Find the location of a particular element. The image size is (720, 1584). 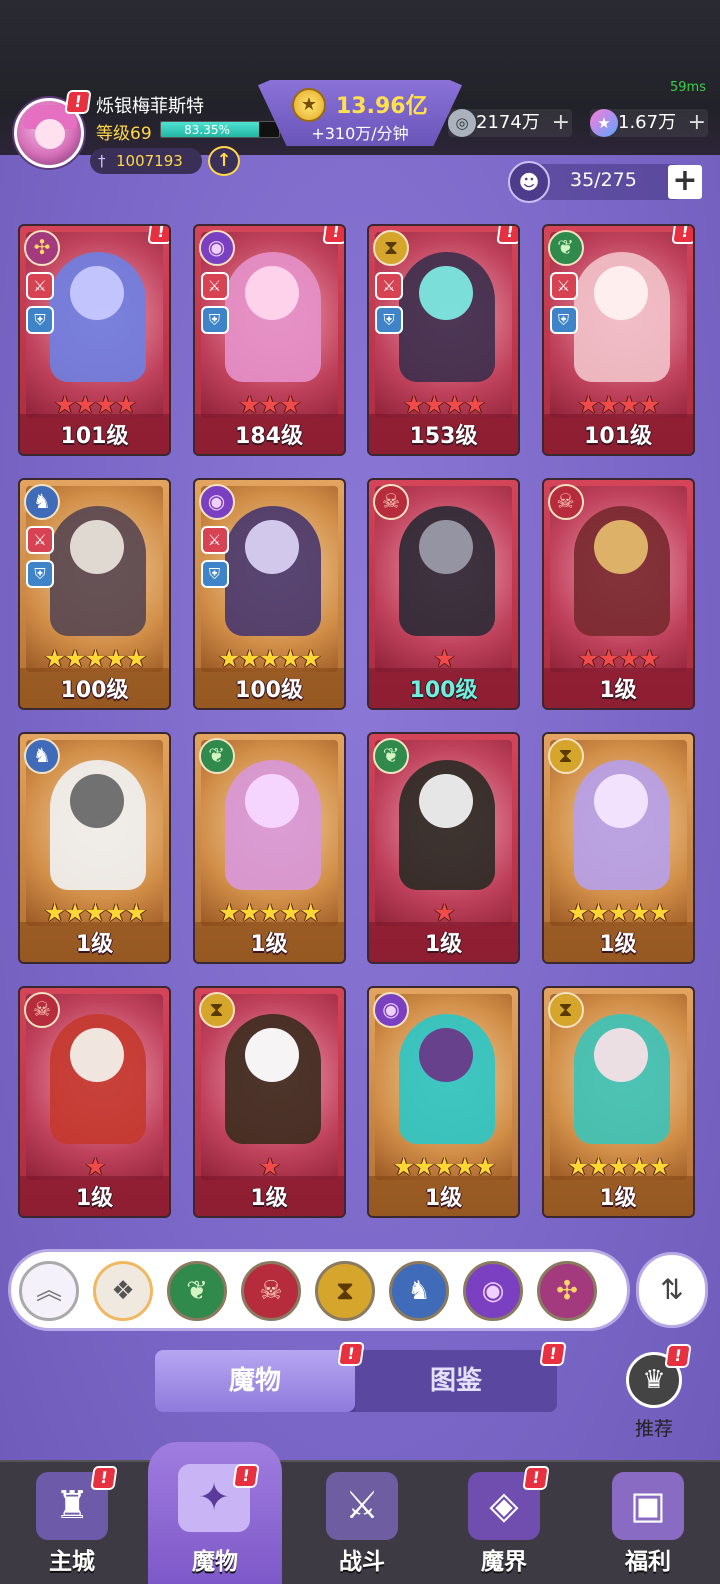

monster-card: ❦ ★★★★★ 1级 is located at coordinates (269, 848).